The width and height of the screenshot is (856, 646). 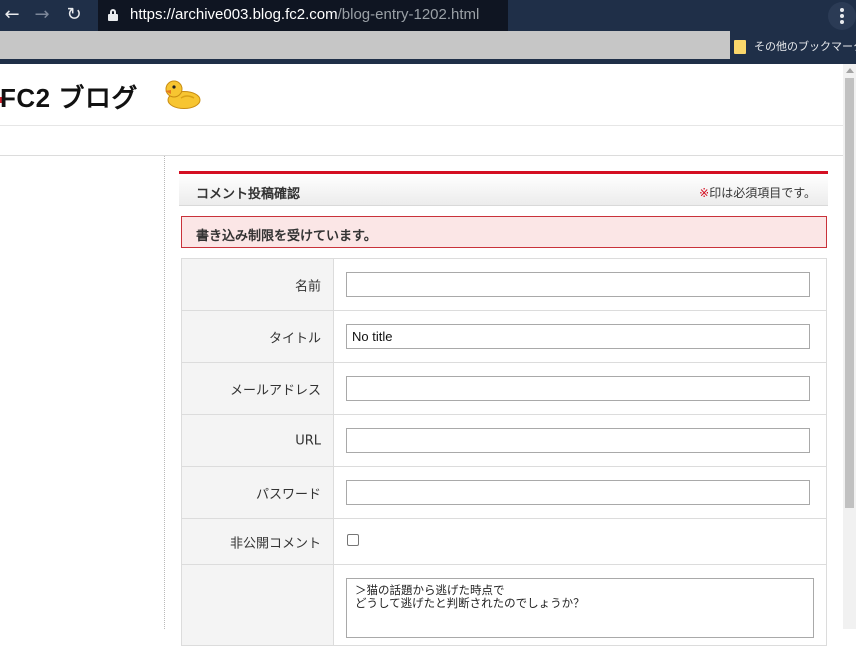 I want to click on row-body: ＞猫の話題から逃げた時点で どうして逃げたと判断されたのでしょうか？, so click(x=504, y=605).